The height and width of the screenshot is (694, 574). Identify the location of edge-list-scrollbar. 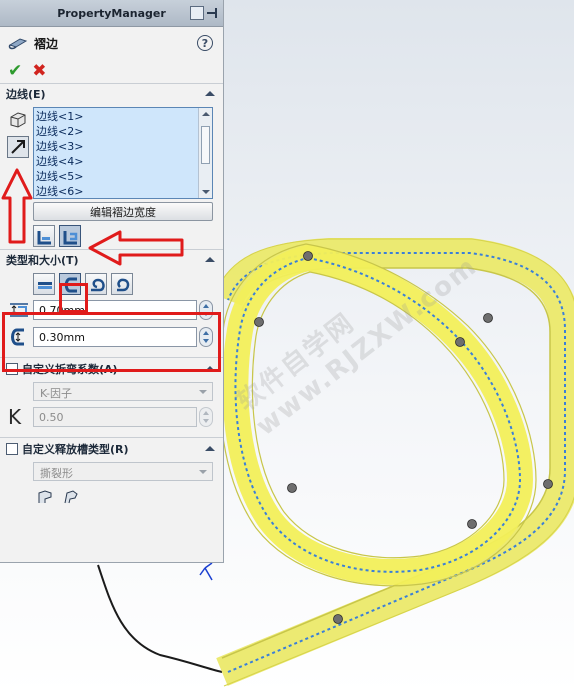
(205, 153).